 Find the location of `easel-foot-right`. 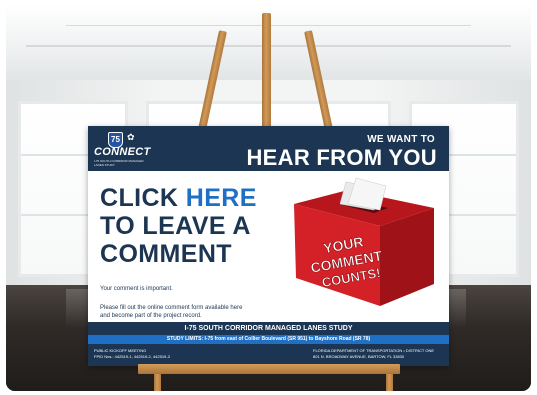

easel-foot-right is located at coordinates (389, 381).